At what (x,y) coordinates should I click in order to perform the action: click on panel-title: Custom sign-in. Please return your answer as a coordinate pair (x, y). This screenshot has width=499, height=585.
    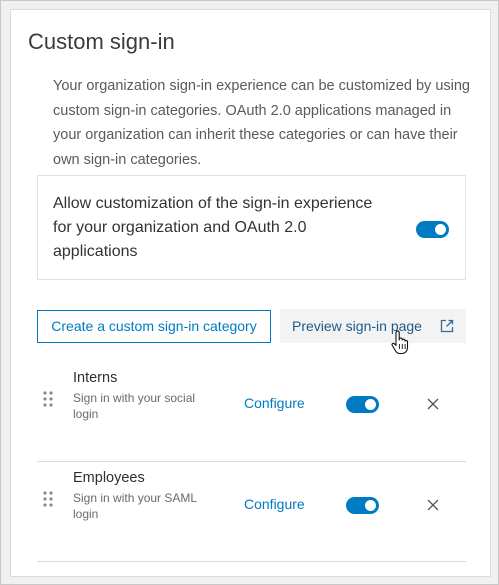
    Looking at the image, I should click on (101, 41).